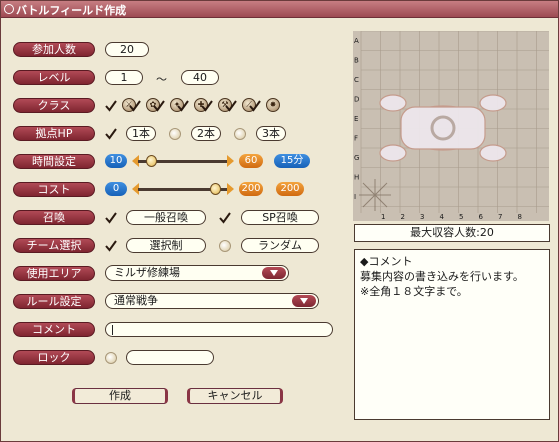 The width and height of the screenshot is (559, 442). What do you see at coordinates (206, 133) in the screenshot?
I see `base-hp-option-2: 2本` at bounding box center [206, 133].